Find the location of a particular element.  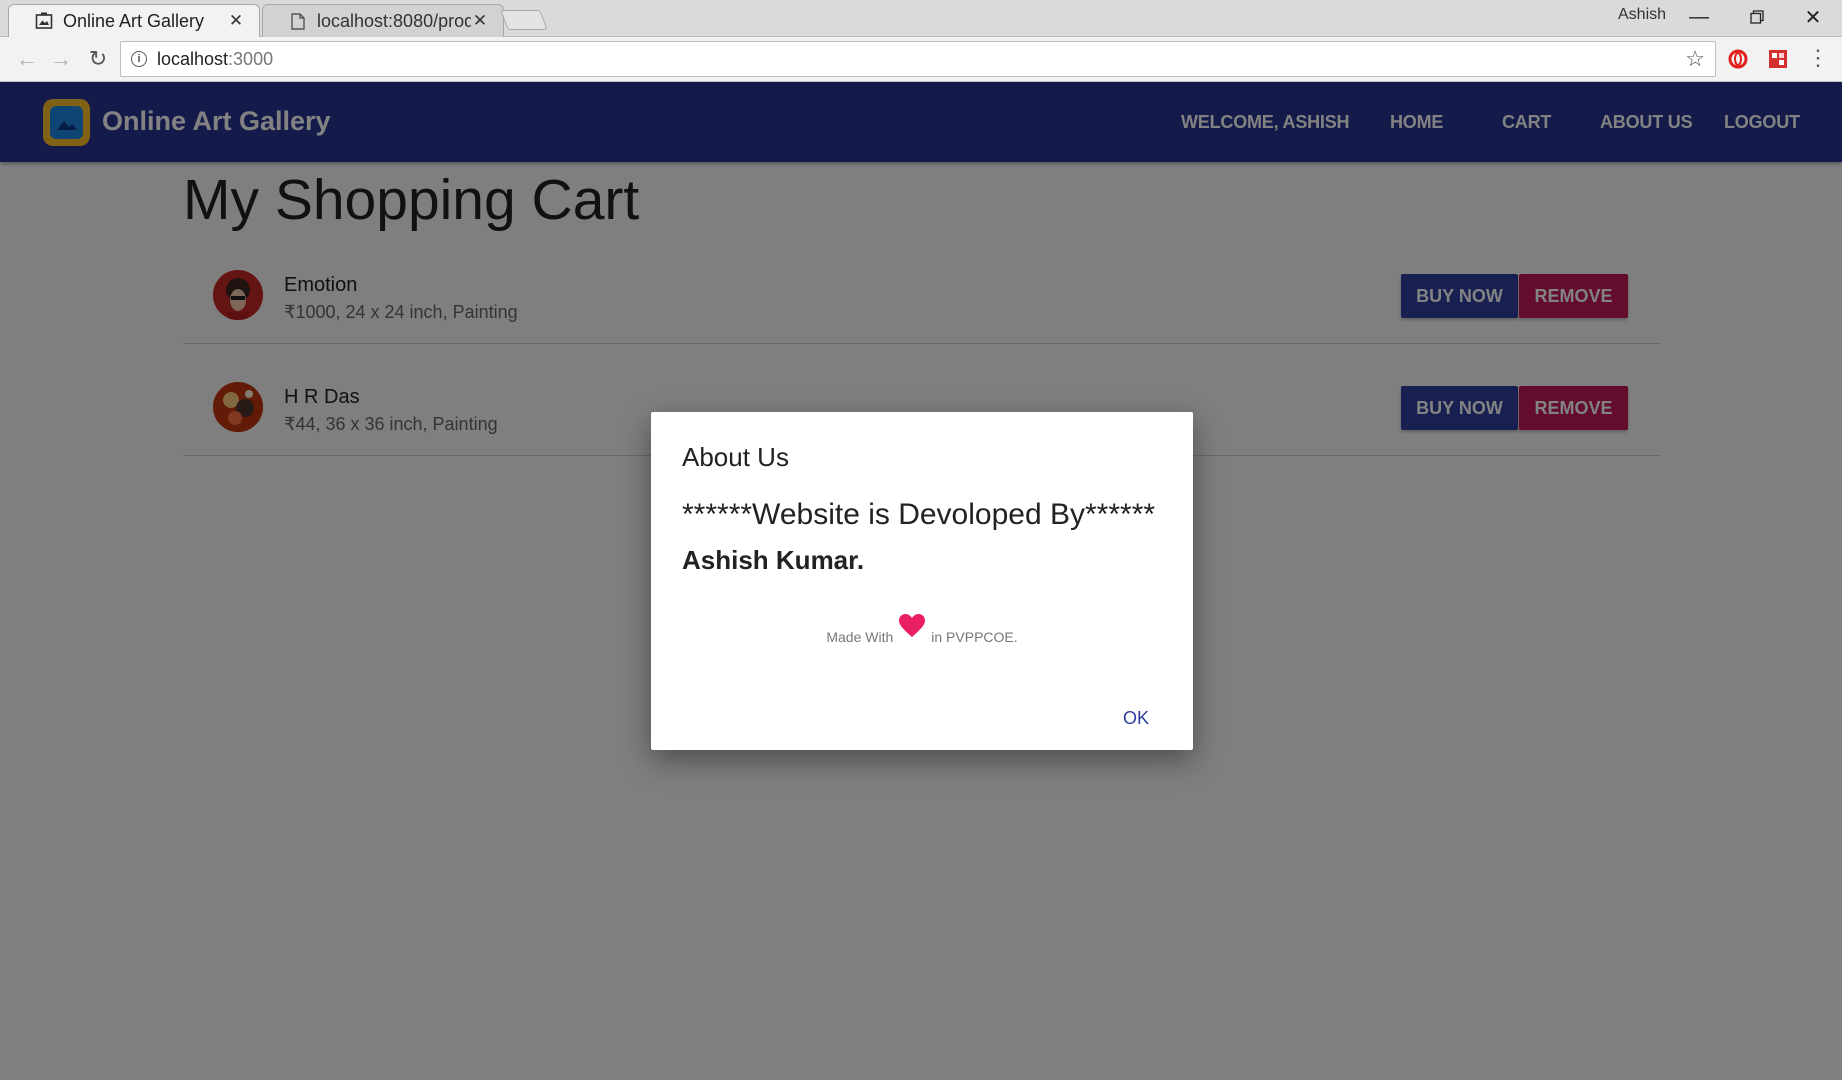

tab-title: Online Art Gallery is located at coordinates (134, 20).